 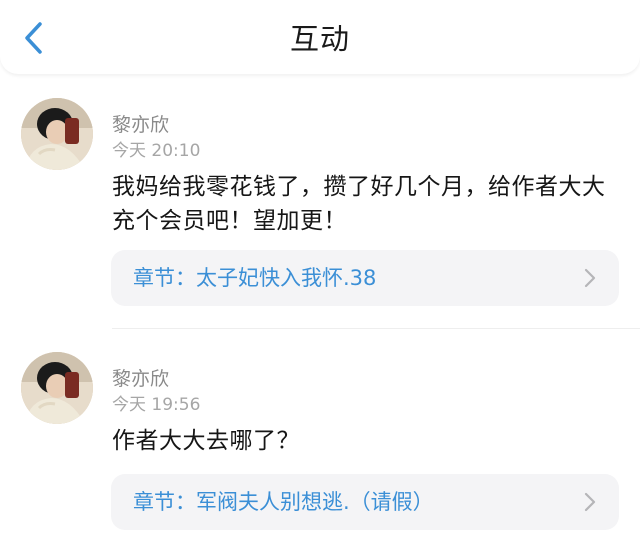 I want to click on comment-text: 作者大大去哪了？, so click(x=206, y=441).